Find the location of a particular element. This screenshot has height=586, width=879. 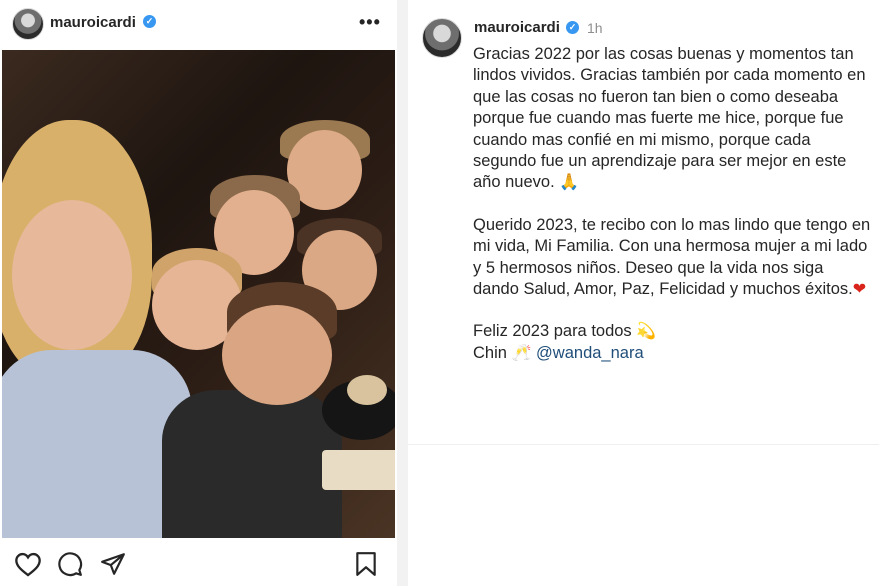

post-header: mauroicardi ✓ ••• is located at coordinates (198, 23).